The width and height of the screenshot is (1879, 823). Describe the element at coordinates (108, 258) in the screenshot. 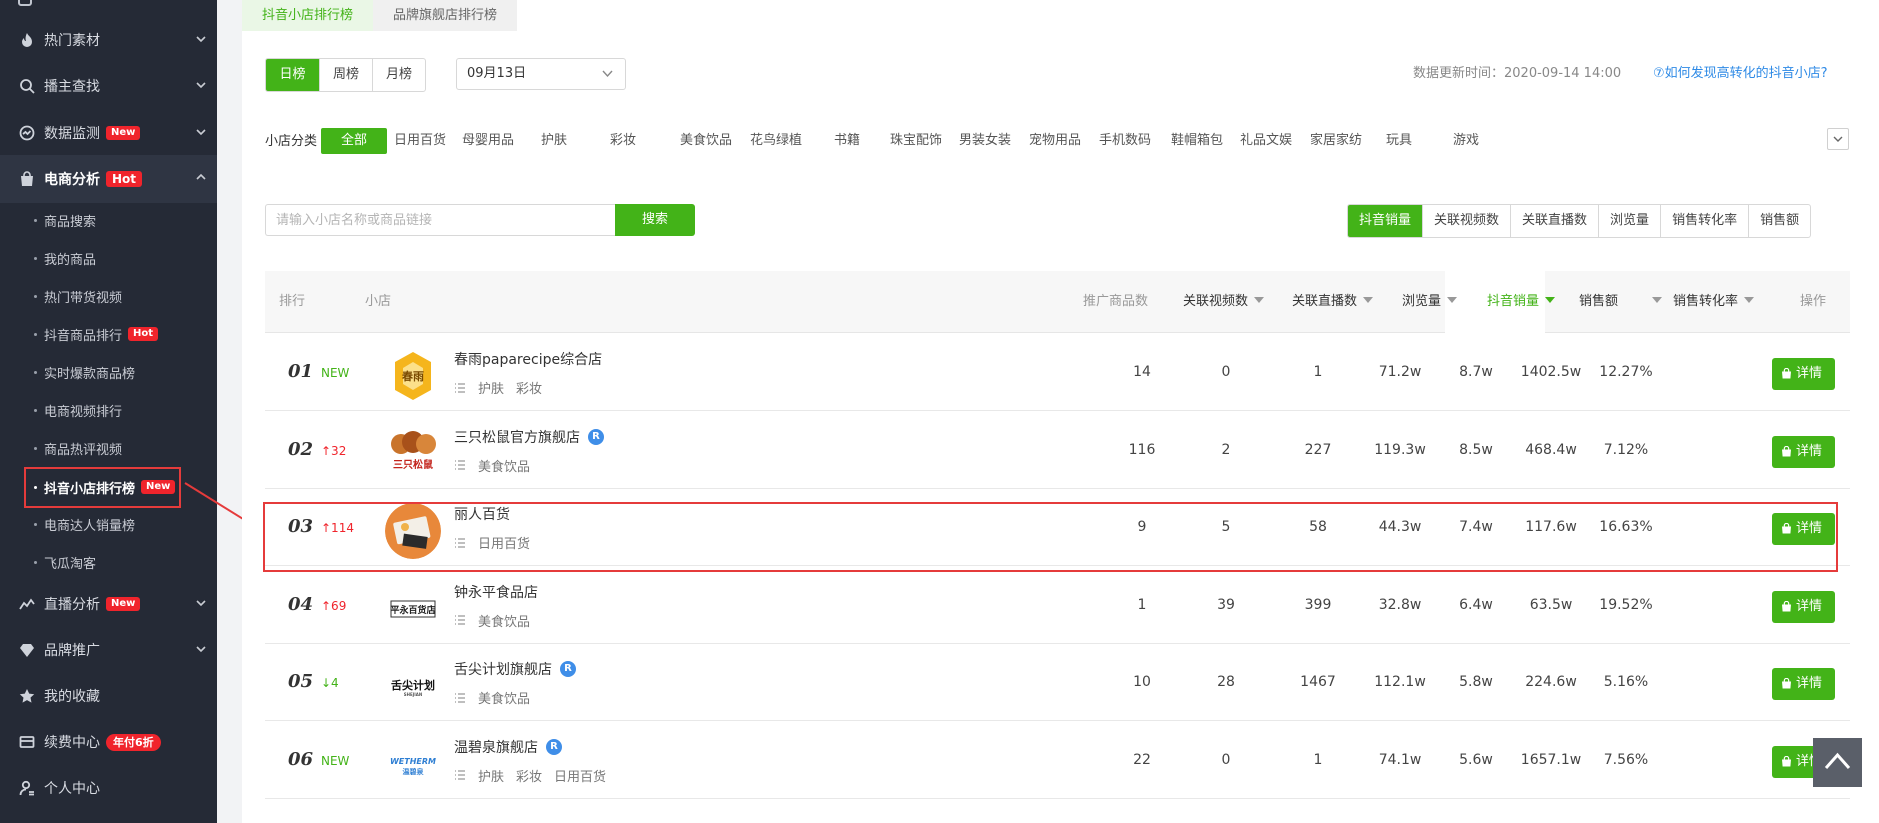

I see `submenu-item-my-products: 我的商品` at that location.